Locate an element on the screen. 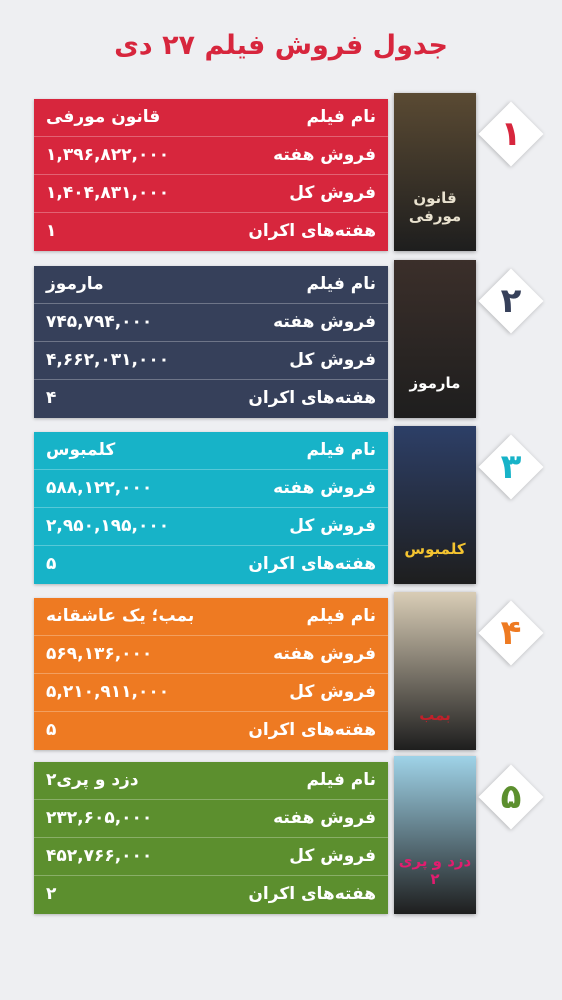 The height and width of the screenshot is (1000, 562). screening-weeks-row: هفته‌های اکران ۲ is located at coordinates (211, 895).